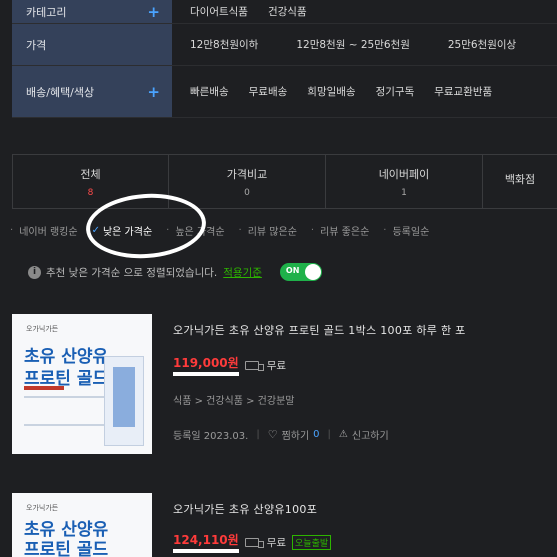 This screenshot has width=557, height=557. What do you see at coordinates (363, 330) in the screenshot?
I see `product-title: 오가닉가든 초유 산양유 프로틴 골드 1박스 100포 하루 한 포` at bounding box center [363, 330].